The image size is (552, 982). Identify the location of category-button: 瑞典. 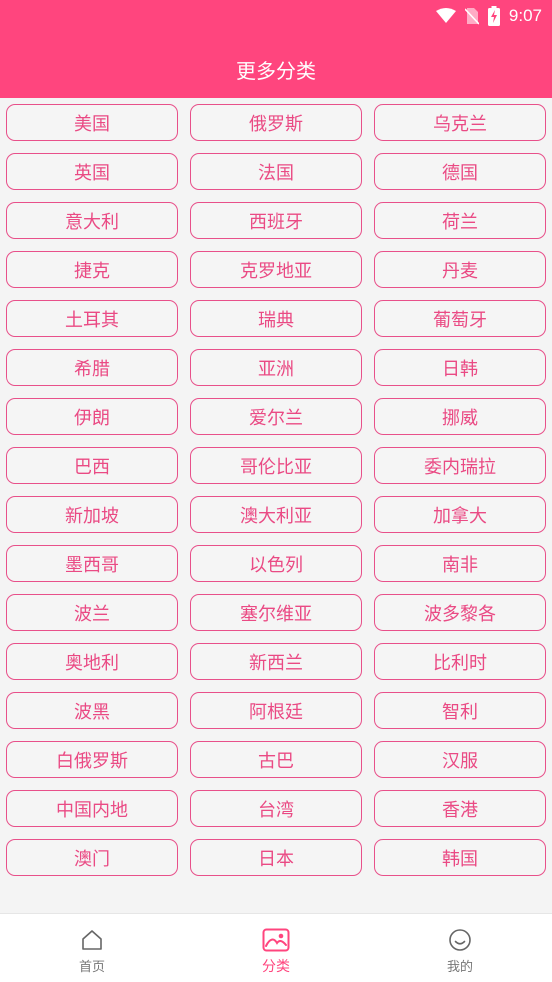
(276, 318).